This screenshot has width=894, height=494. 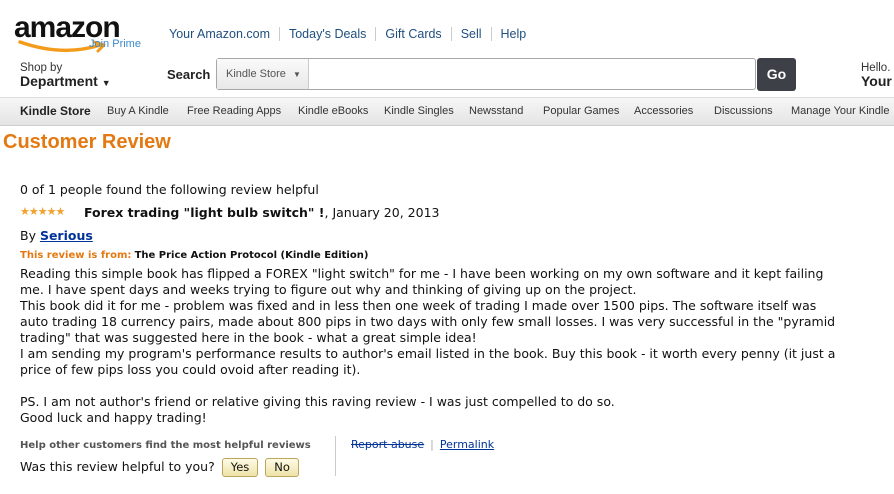 I want to click on amazon-logo: amazon Join Prime, so click(x=84, y=35).